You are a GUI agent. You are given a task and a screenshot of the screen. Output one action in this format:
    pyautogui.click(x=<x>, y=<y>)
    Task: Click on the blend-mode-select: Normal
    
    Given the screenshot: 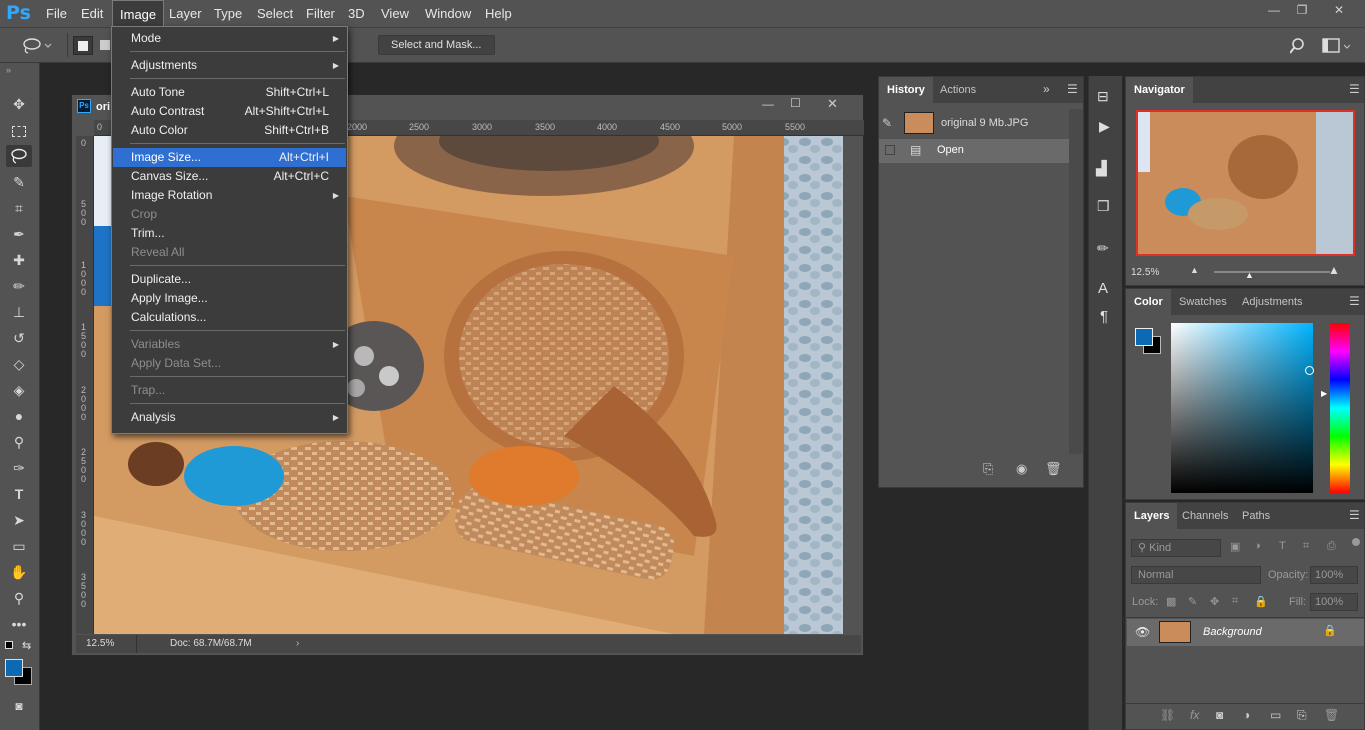 What is the action you would take?
    pyautogui.click(x=1196, y=575)
    